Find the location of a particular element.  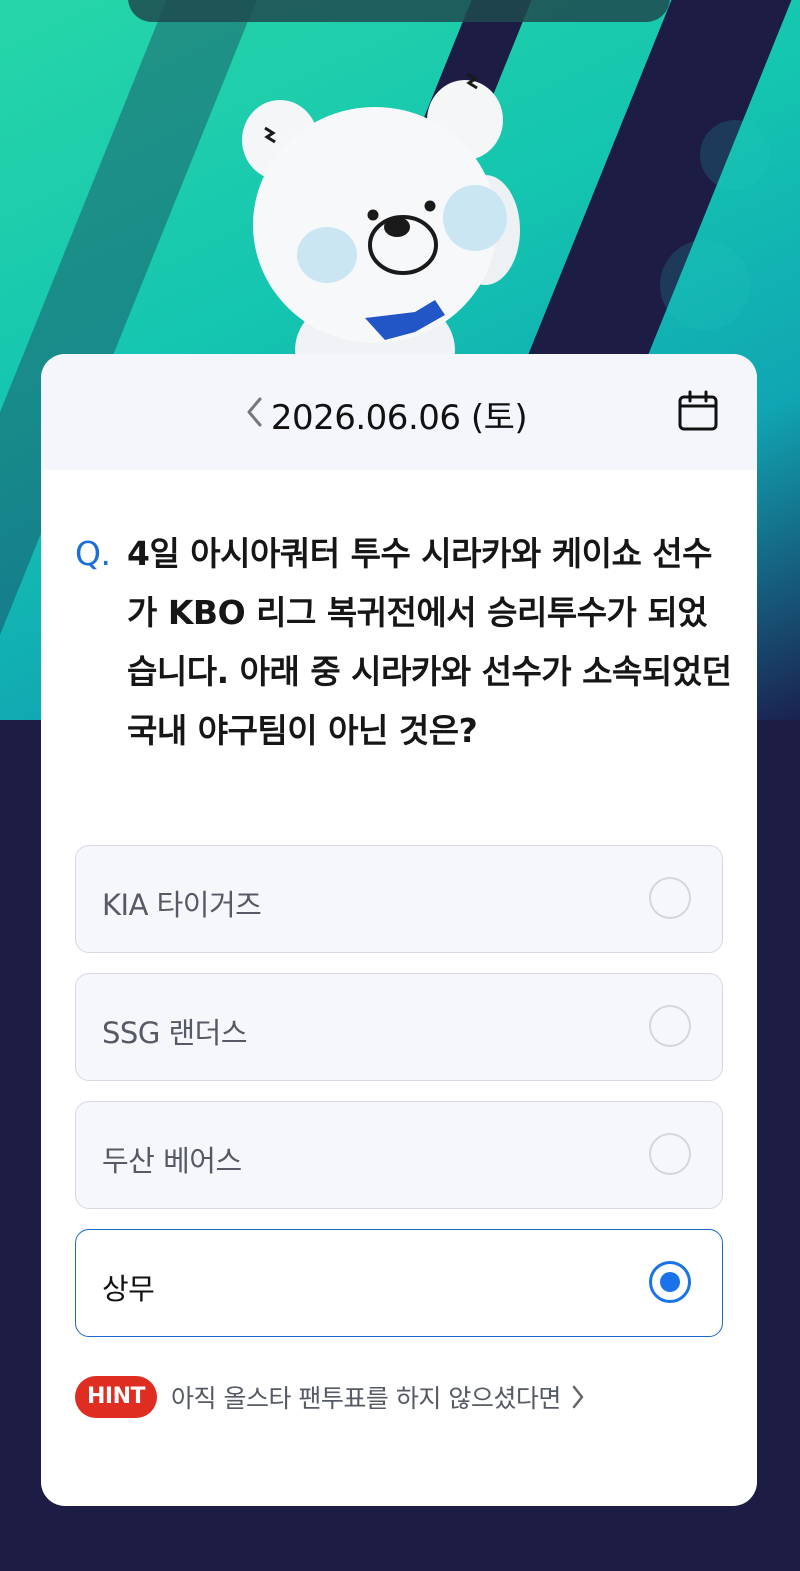

top-banner-bar is located at coordinates (399, 11).